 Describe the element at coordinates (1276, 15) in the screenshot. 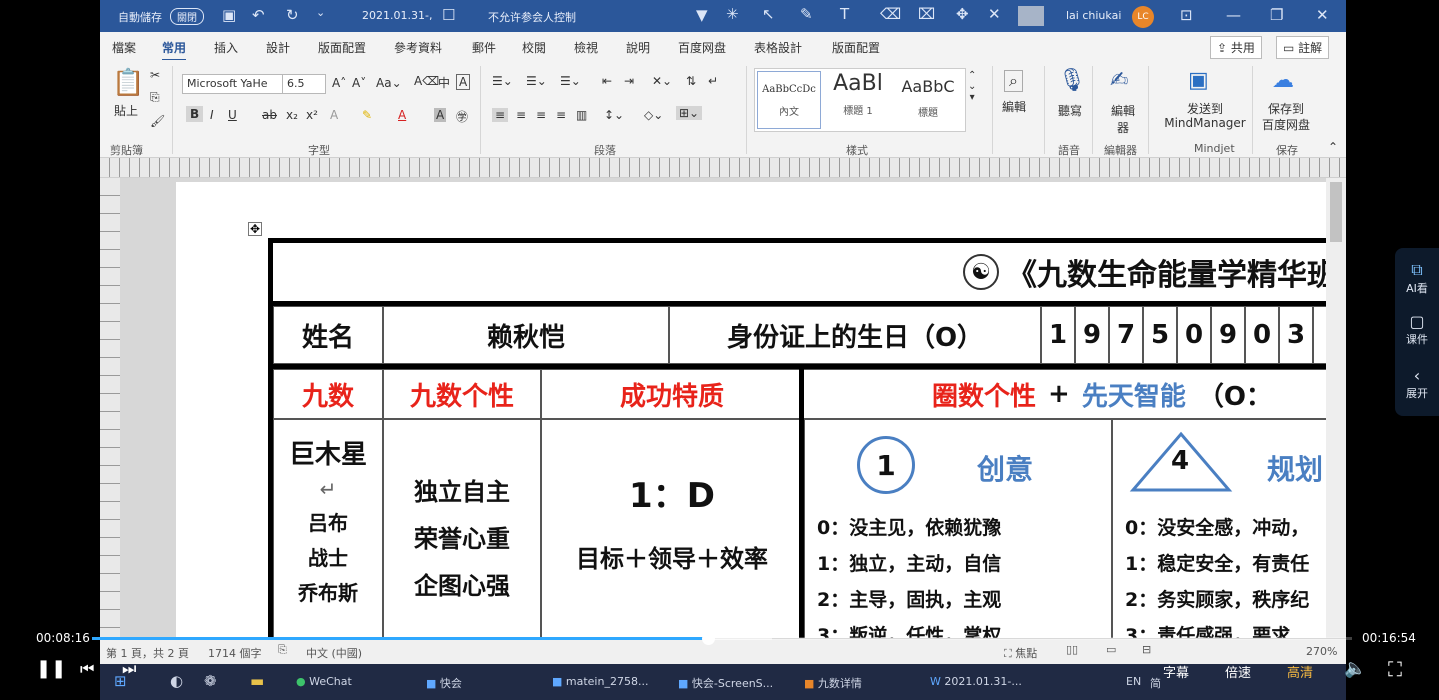

I see `restore-icon: ❐` at that location.